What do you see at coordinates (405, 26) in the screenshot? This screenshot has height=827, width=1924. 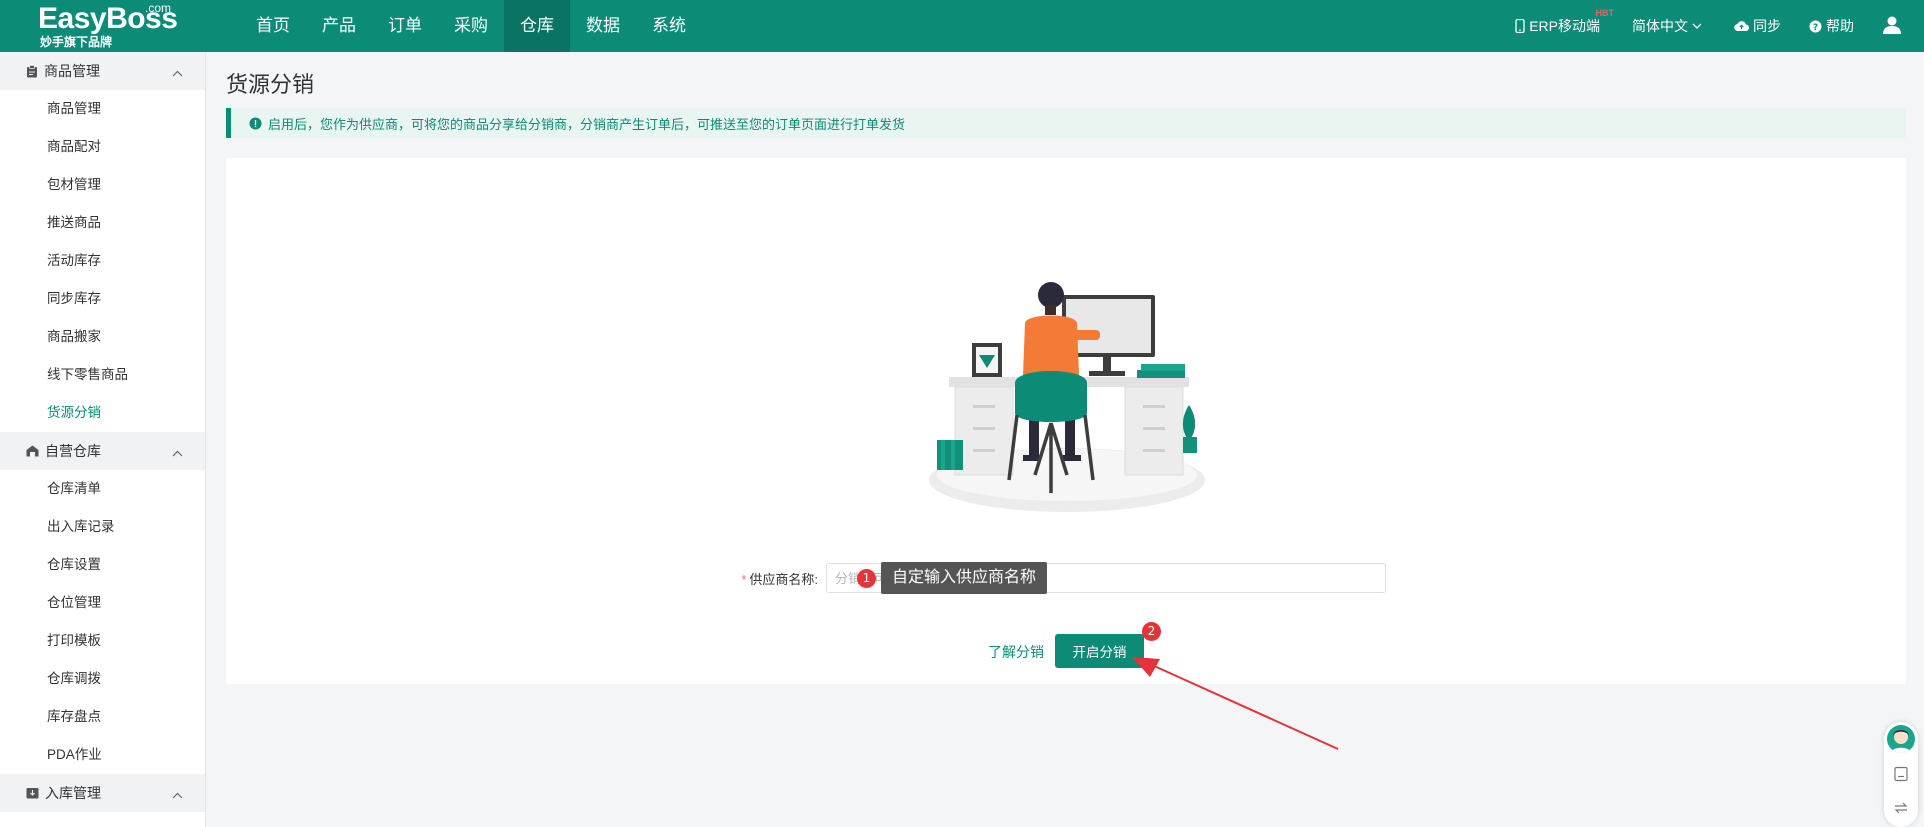 I see `nav-item-orders: 订单` at bounding box center [405, 26].